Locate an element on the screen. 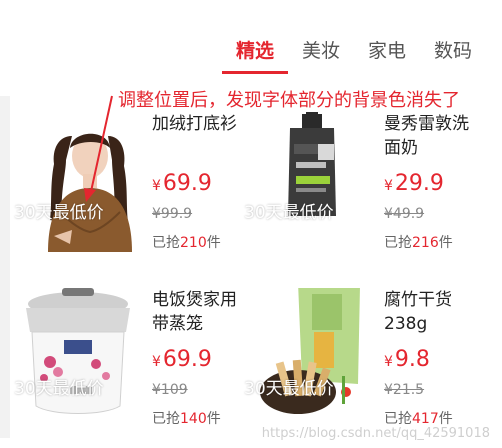  original-price: ¥99.9 is located at coordinates (172, 214).